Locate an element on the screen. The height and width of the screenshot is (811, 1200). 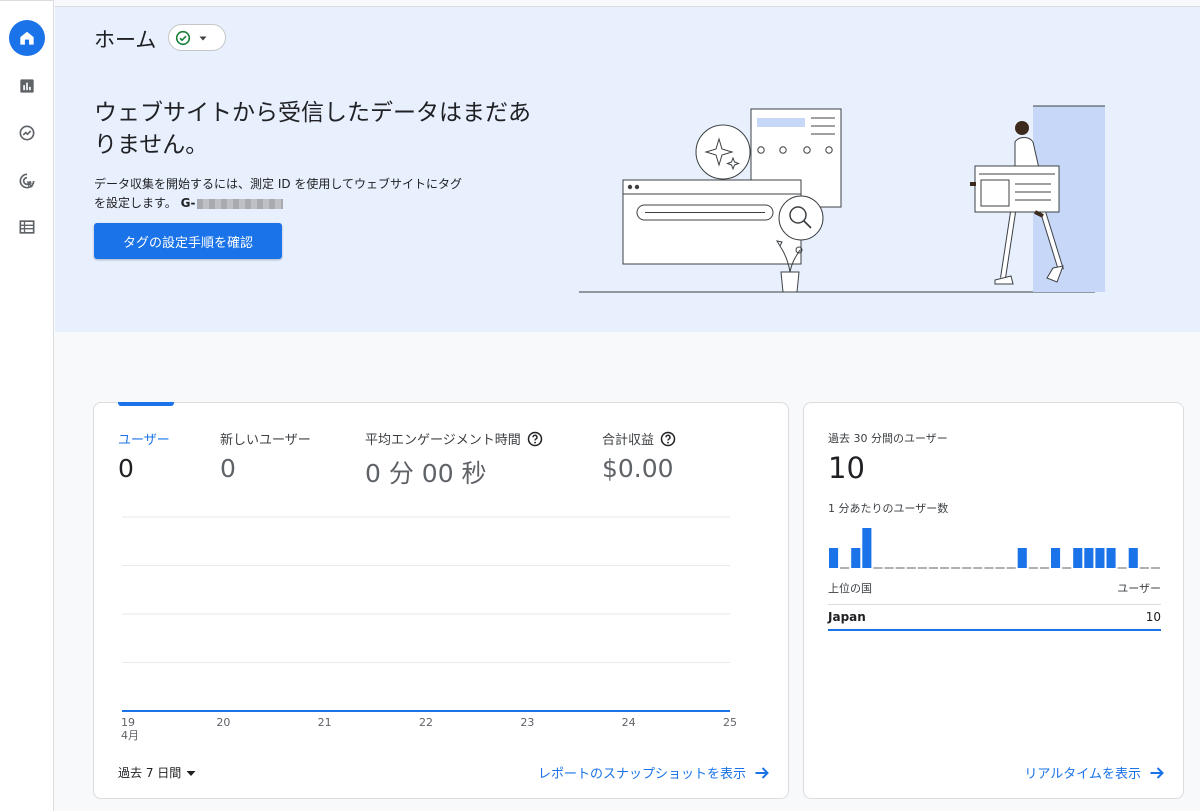
metric-label: 新しいユーザー is located at coordinates (265, 438).